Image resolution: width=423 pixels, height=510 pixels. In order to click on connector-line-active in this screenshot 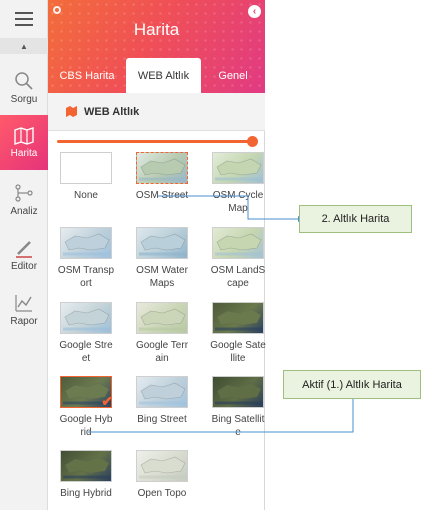, I will do `click(221, 415)`.